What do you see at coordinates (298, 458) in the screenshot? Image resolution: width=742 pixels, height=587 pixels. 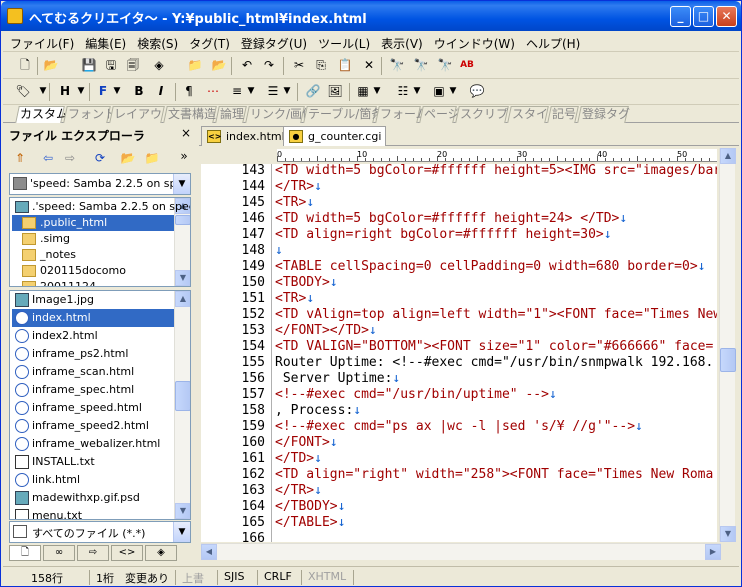 I see `code-line: </TD>↓` at bounding box center [298, 458].